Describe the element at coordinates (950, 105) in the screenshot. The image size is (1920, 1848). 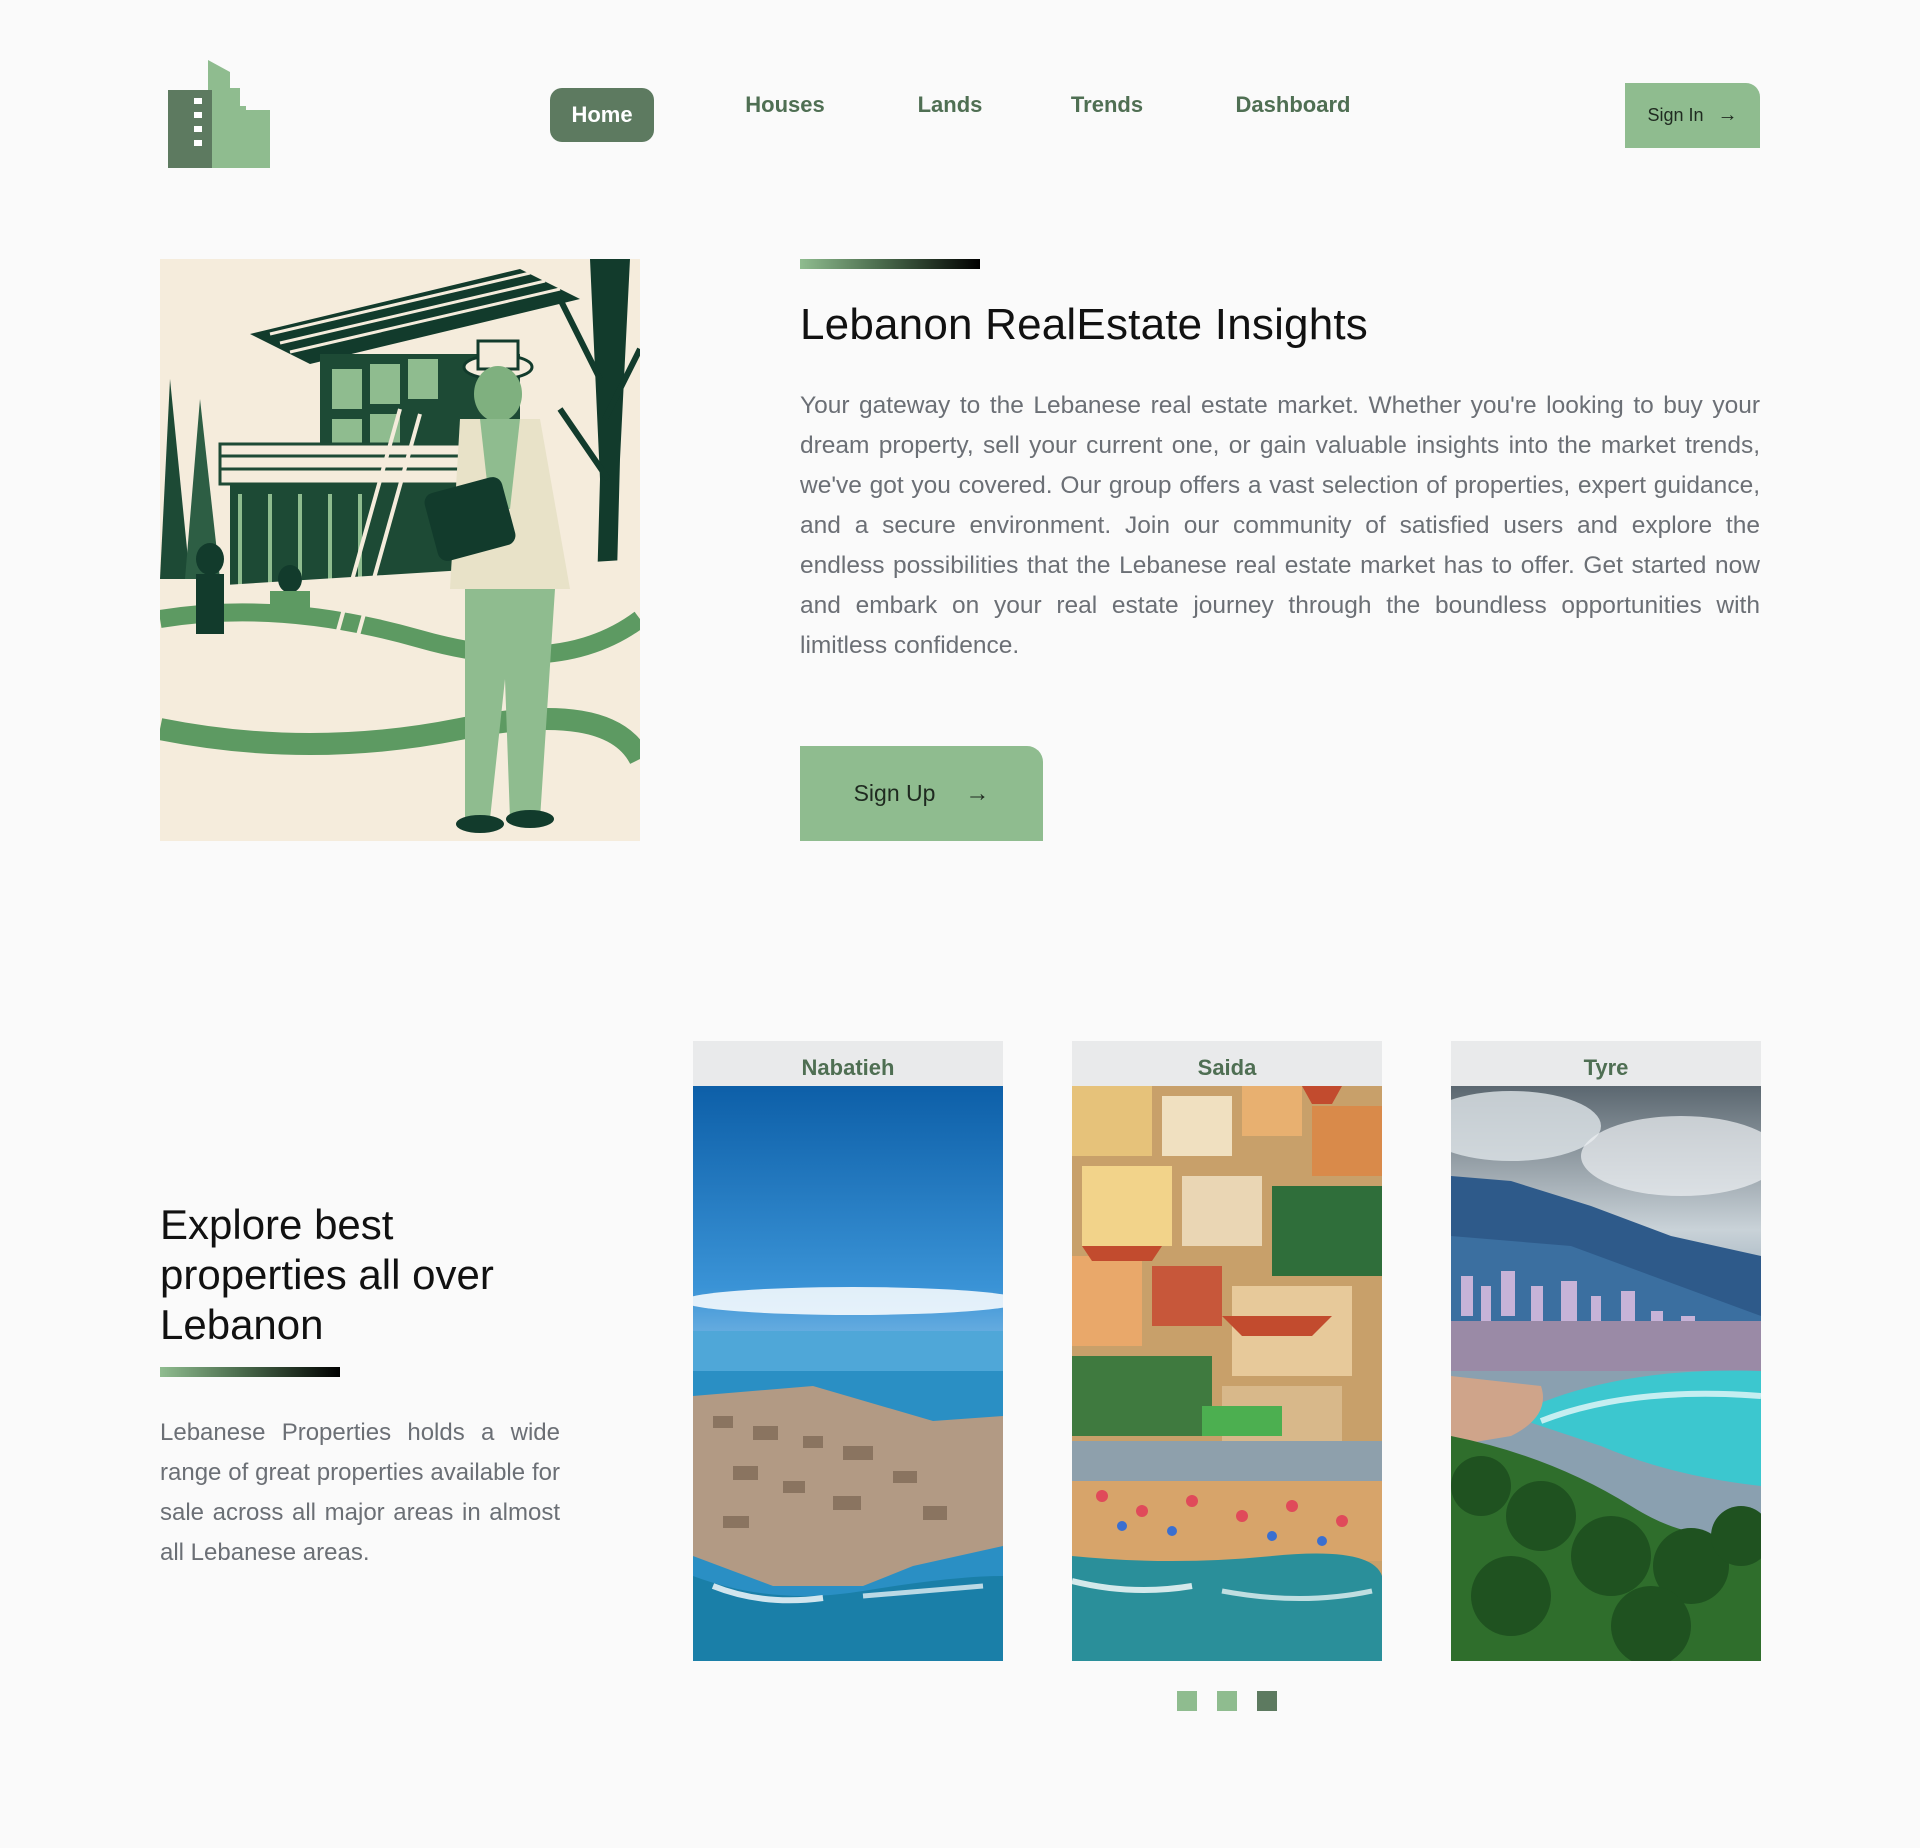
I see `nav-lands: Lands` at that location.